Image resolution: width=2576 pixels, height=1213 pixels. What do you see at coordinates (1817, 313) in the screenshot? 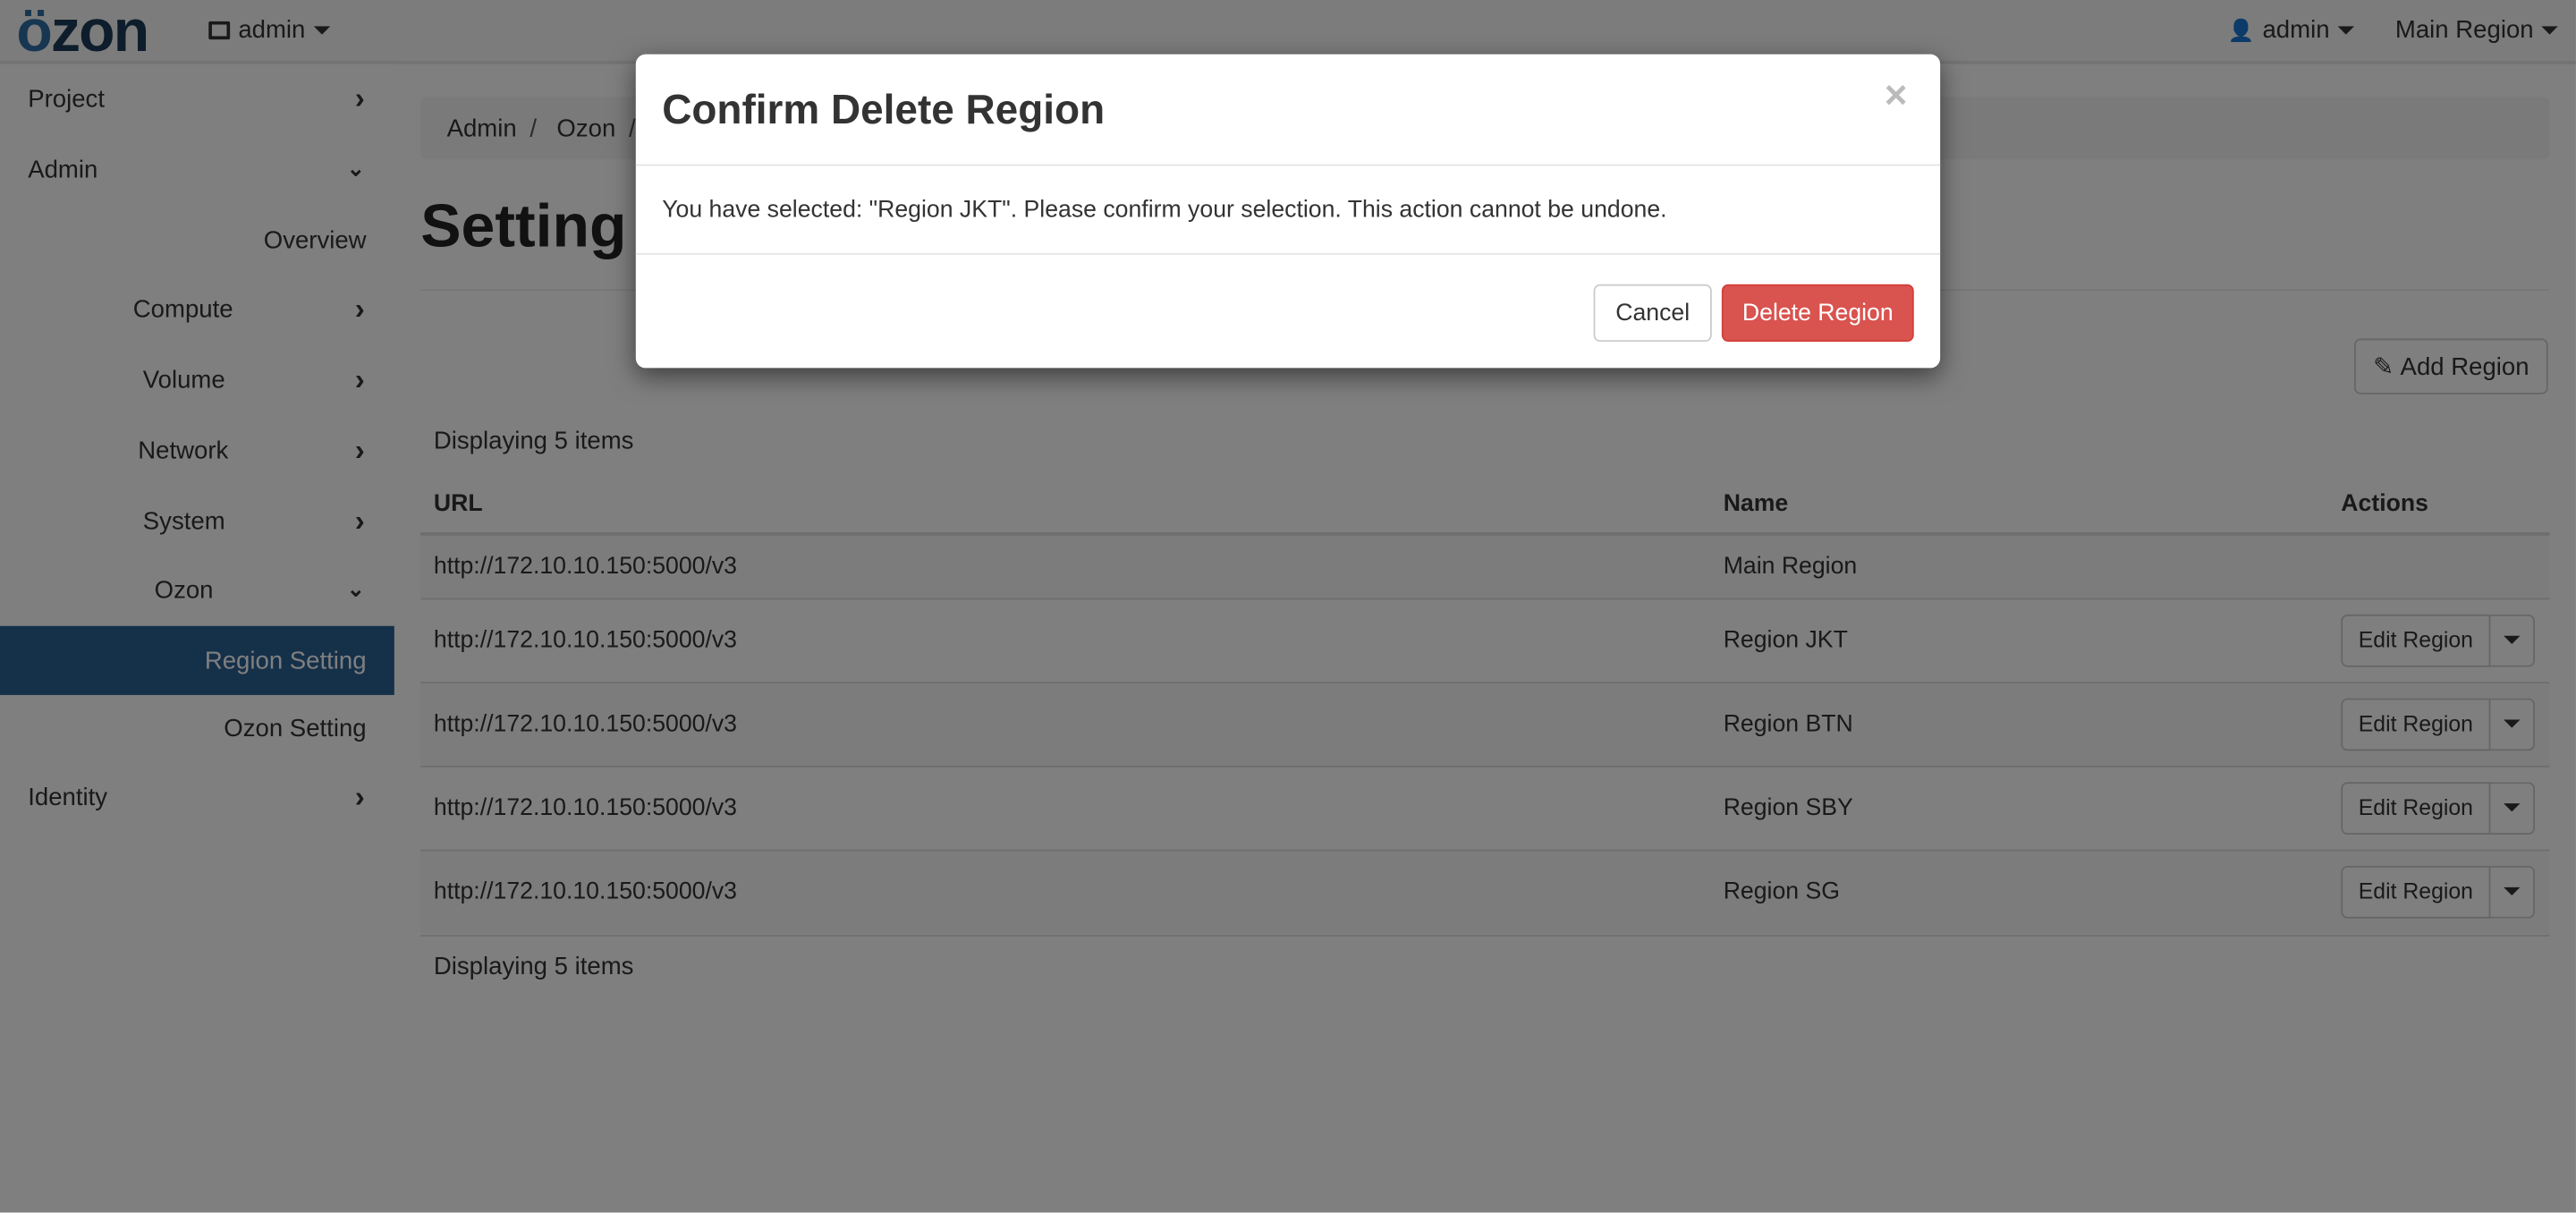
I see `delete-region-button: Delete Region` at bounding box center [1817, 313].